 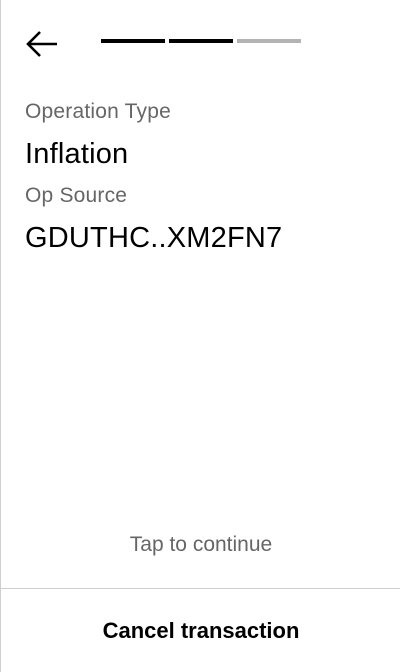 I want to click on operation-type-label: Operation Type, so click(x=98, y=111).